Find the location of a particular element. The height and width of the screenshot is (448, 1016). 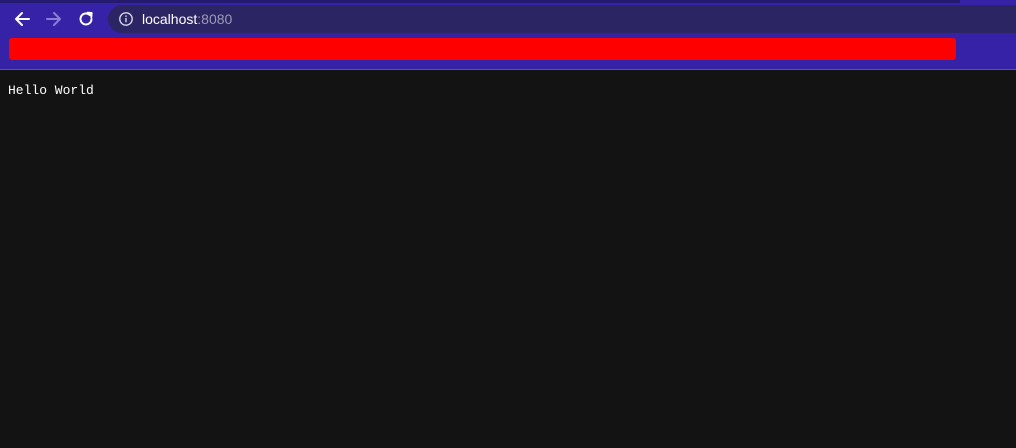

info-icon is located at coordinates (126, 19).